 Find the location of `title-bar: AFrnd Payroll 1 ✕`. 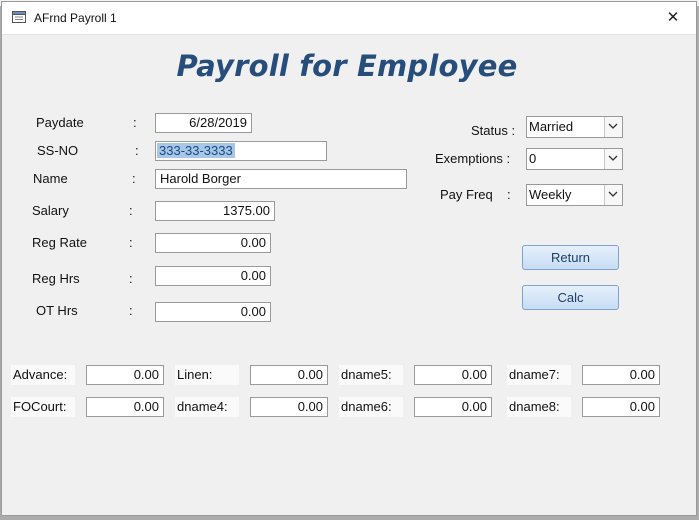

title-bar: AFrnd Payroll 1 ✕ is located at coordinates (349, 18).